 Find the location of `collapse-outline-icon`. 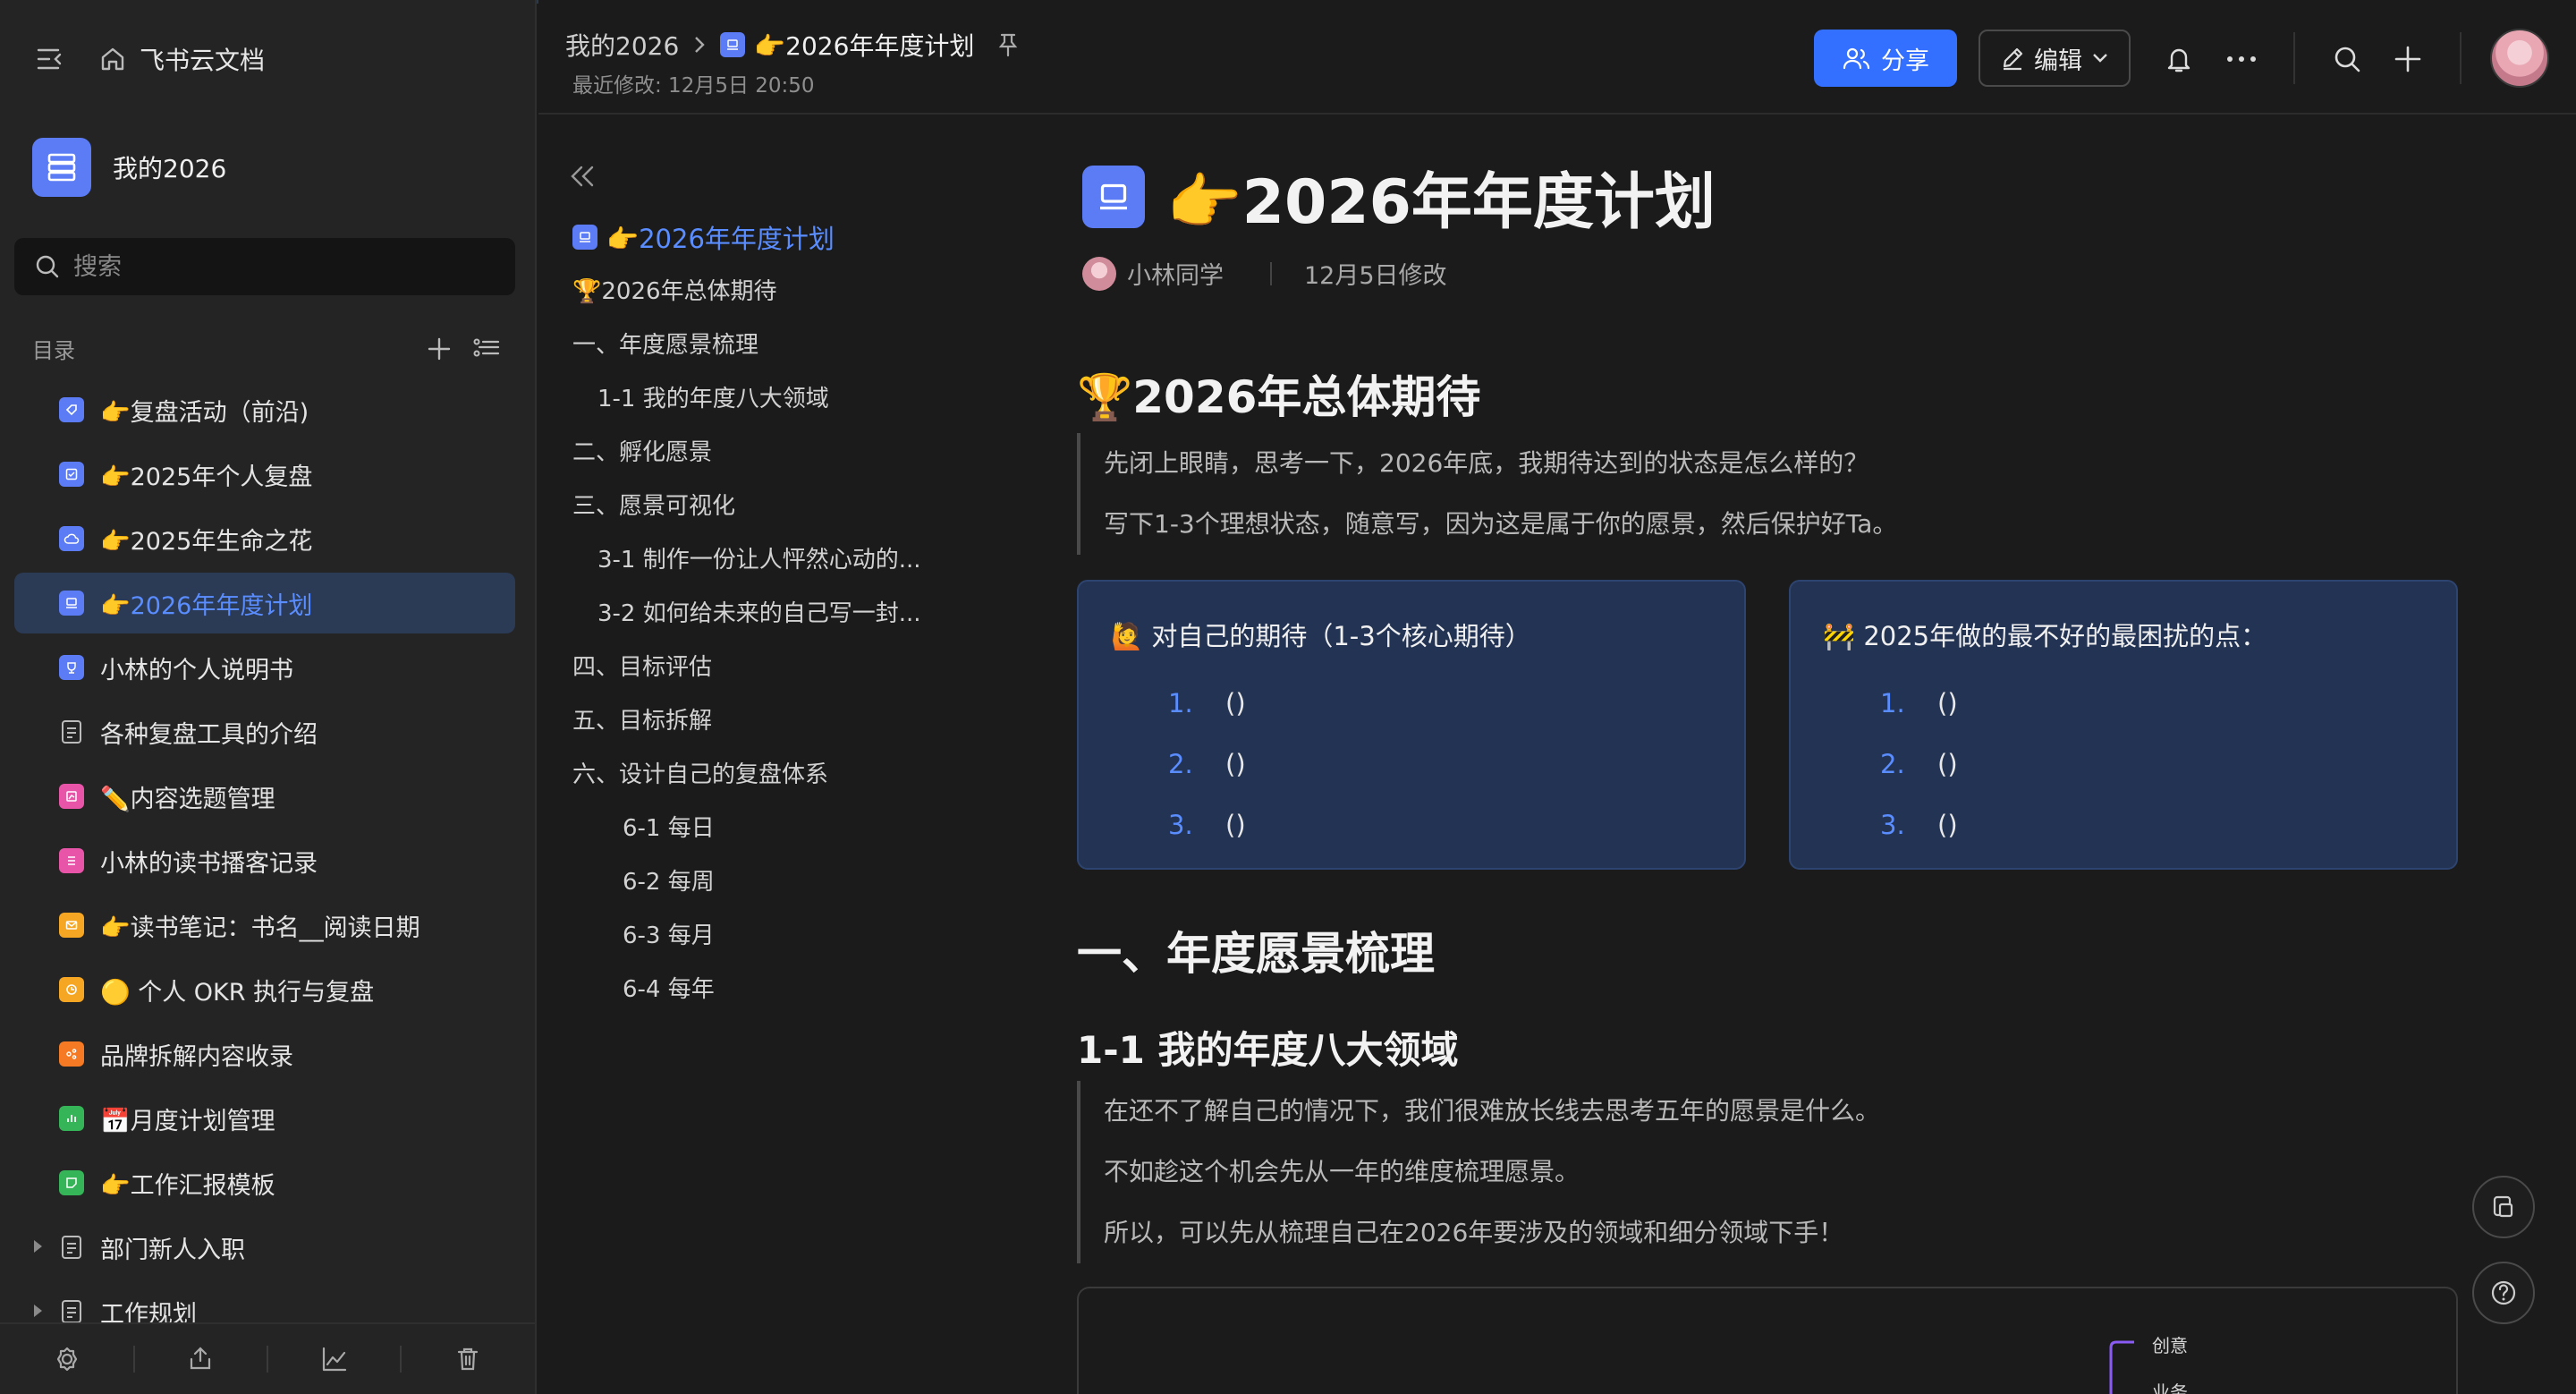

collapse-outline-icon is located at coordinates (583, 177).